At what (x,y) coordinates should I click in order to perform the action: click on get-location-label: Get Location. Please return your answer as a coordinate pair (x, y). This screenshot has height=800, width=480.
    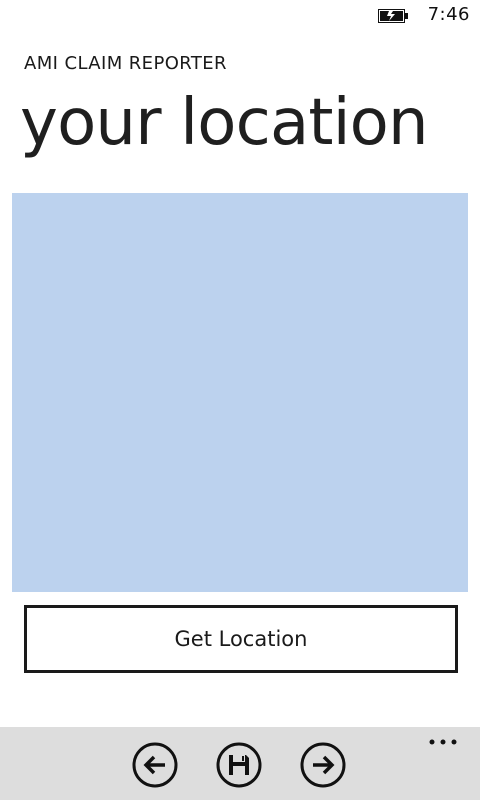
    Looking at the image, I should click on (241, 639).